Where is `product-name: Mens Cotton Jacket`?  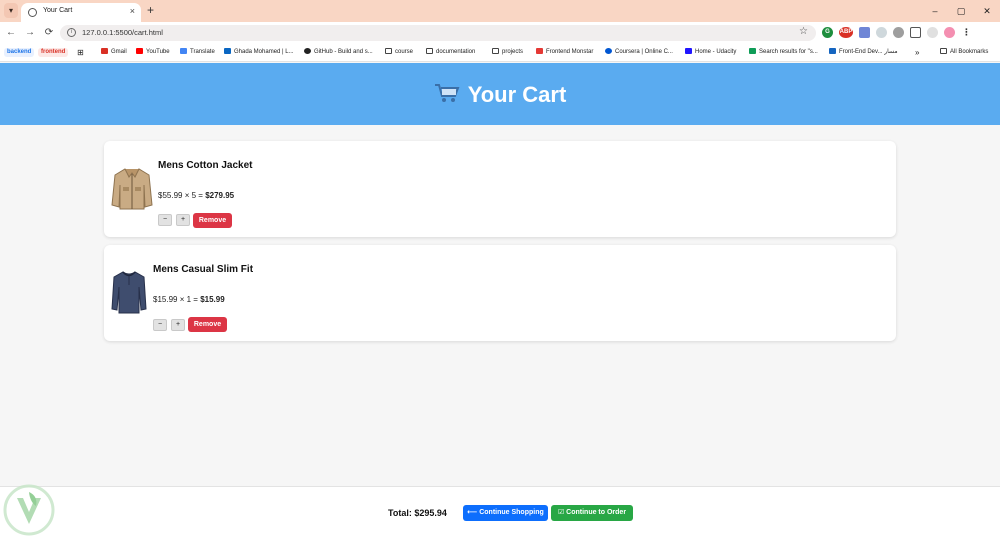 product-name: Mens Cotton Jacket is located at coordinates (205, 165).